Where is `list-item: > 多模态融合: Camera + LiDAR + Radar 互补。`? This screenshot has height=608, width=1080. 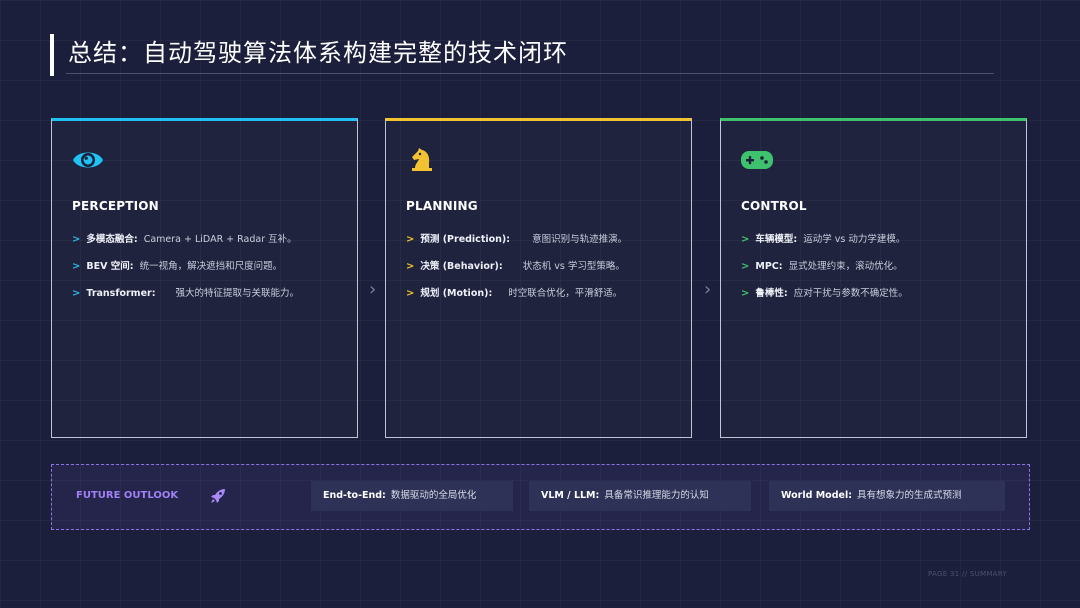
list-item: > 多模态融合: Camera + LiDAR + Radar 互补。 is located at coordinates (207, 246).